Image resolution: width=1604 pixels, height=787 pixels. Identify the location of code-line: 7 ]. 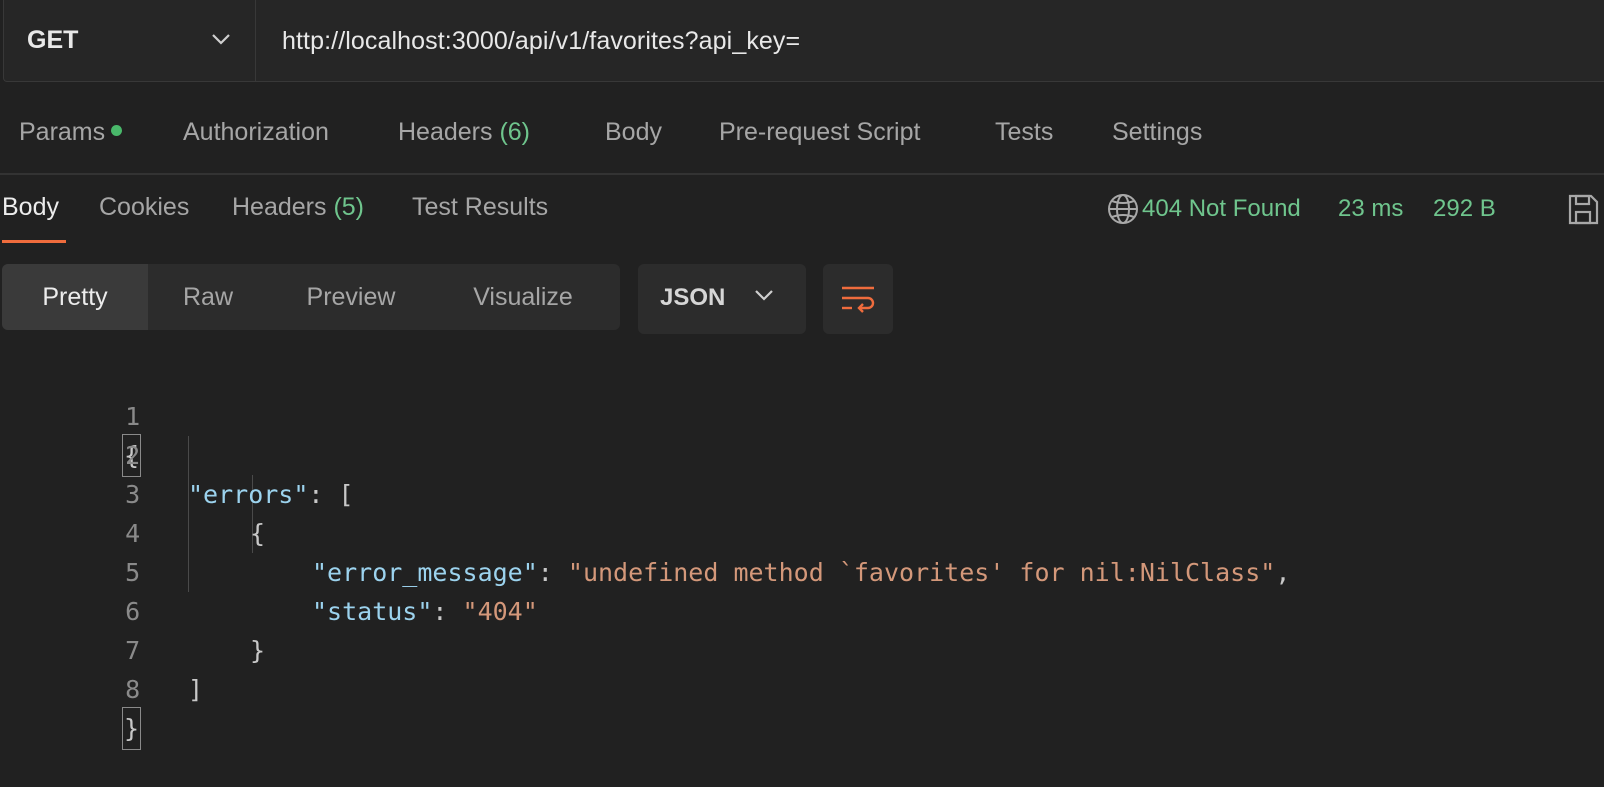
(101, 648).